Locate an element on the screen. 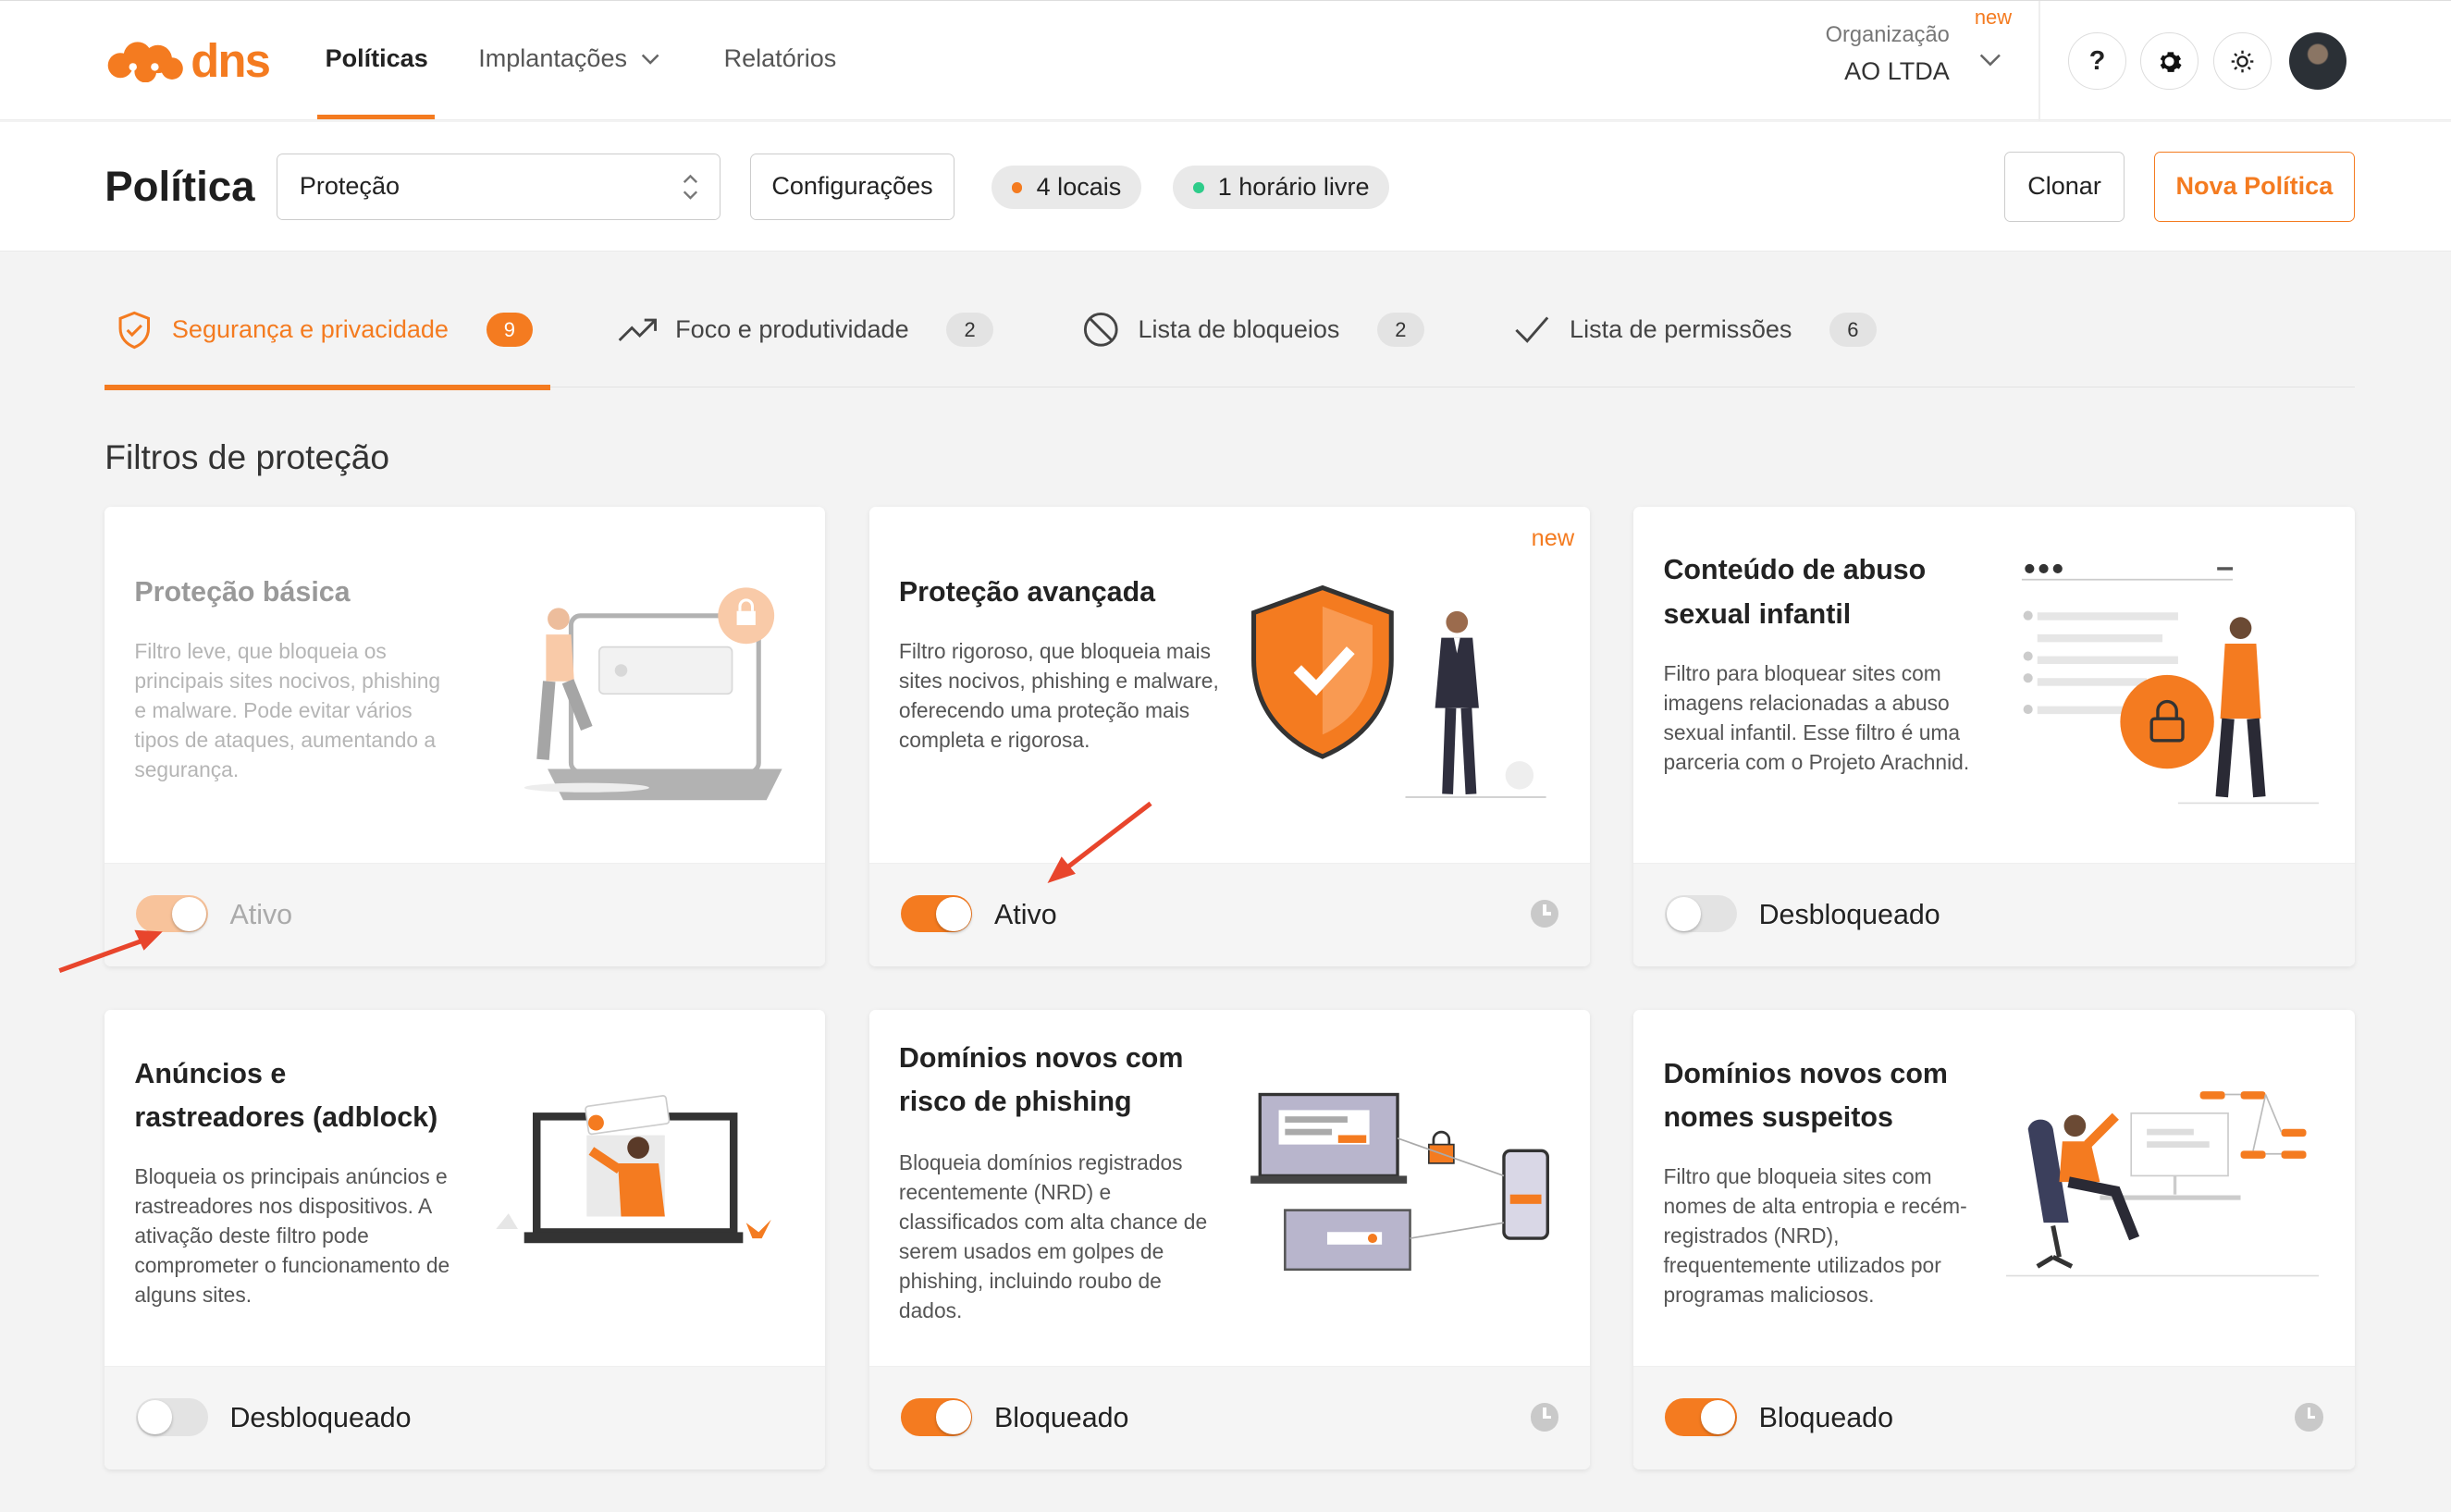  nav-politicas: Políticas is located at coordinates (377, 58).